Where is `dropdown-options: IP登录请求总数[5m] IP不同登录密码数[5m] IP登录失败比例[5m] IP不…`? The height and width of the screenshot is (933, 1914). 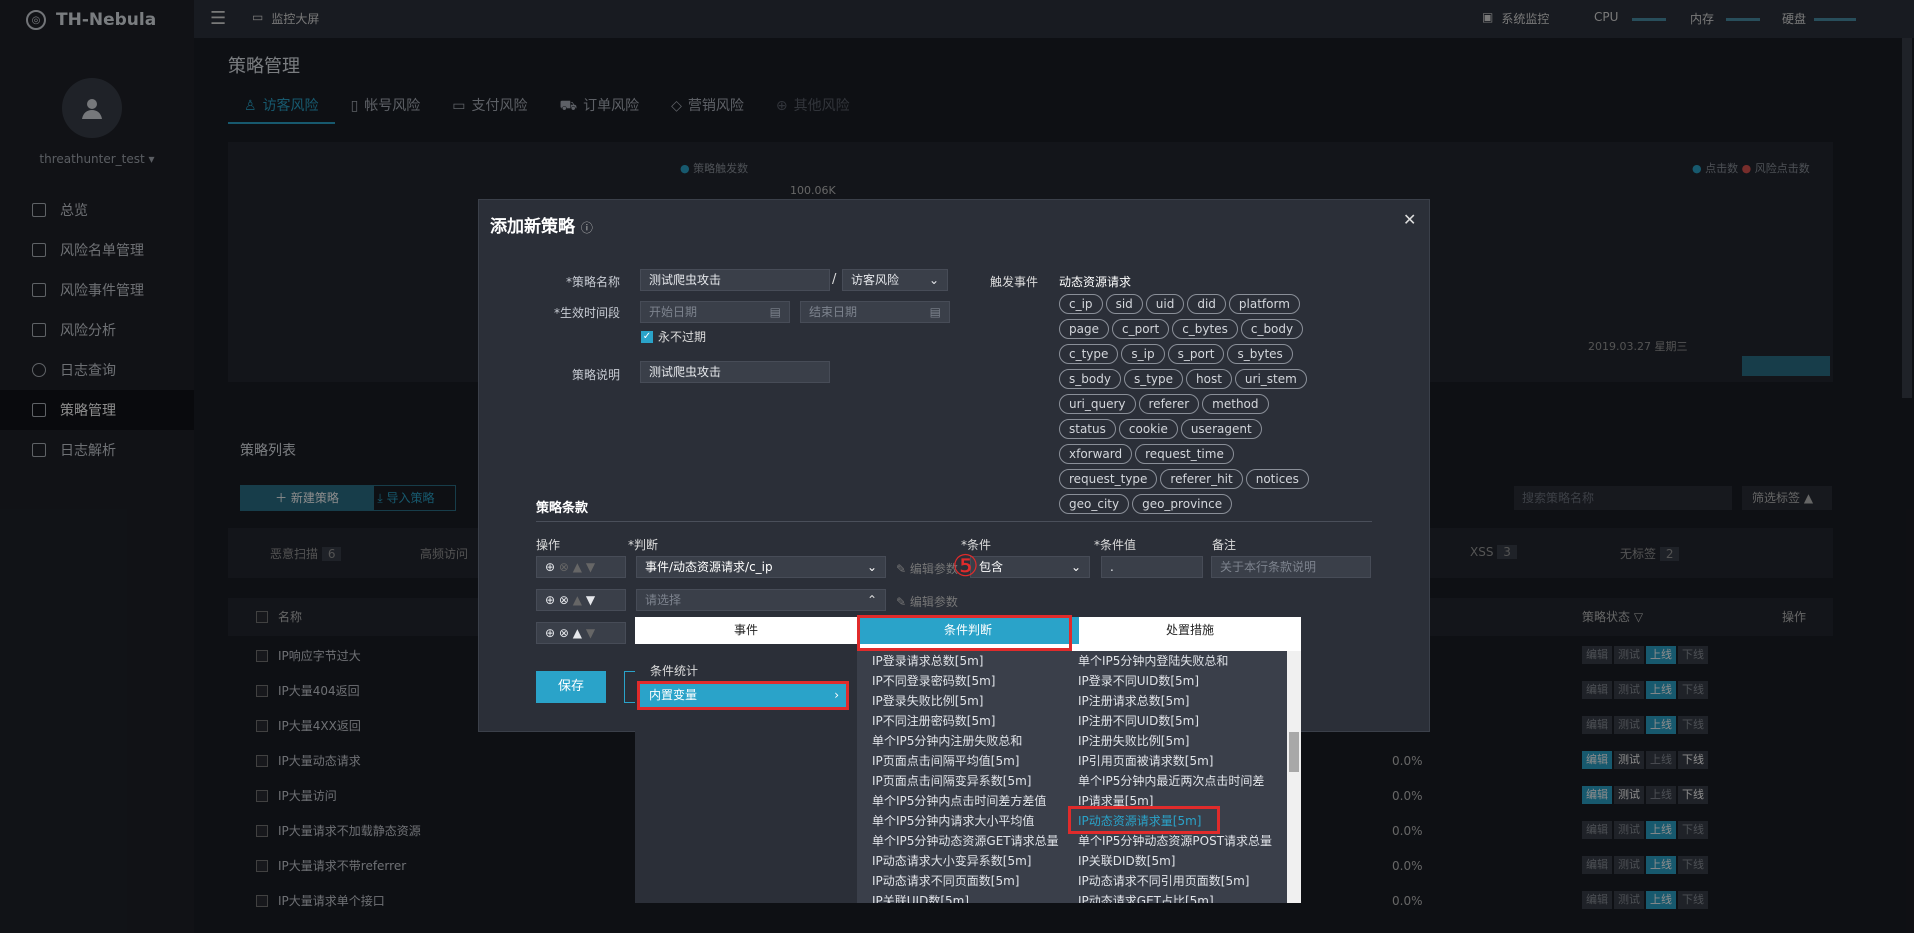
dropdown-options: IP登录请求总数[5m] IP不同登录密码数[5m] IP登录失败比例[5m] IP不… is located at coordinates (1079, 777).